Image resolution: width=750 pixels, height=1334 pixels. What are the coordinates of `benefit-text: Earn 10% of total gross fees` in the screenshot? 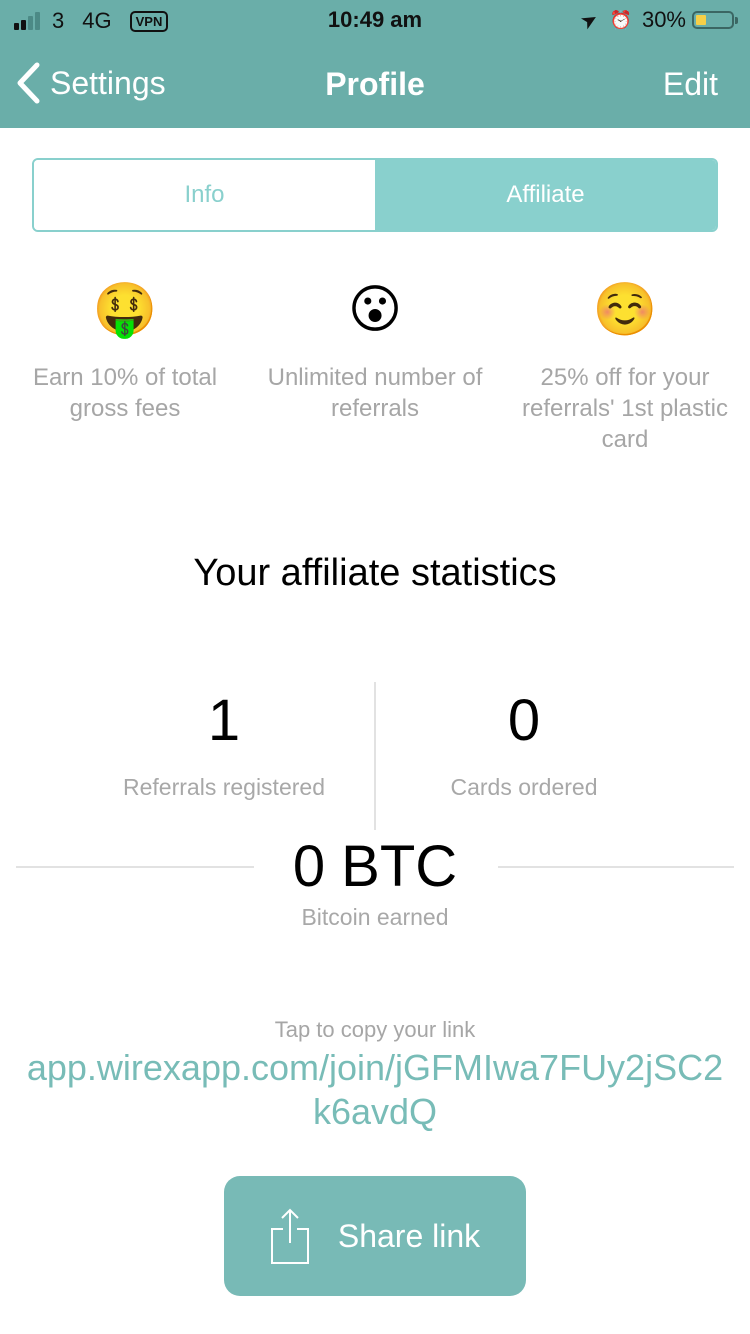 It's located at (125, 393).